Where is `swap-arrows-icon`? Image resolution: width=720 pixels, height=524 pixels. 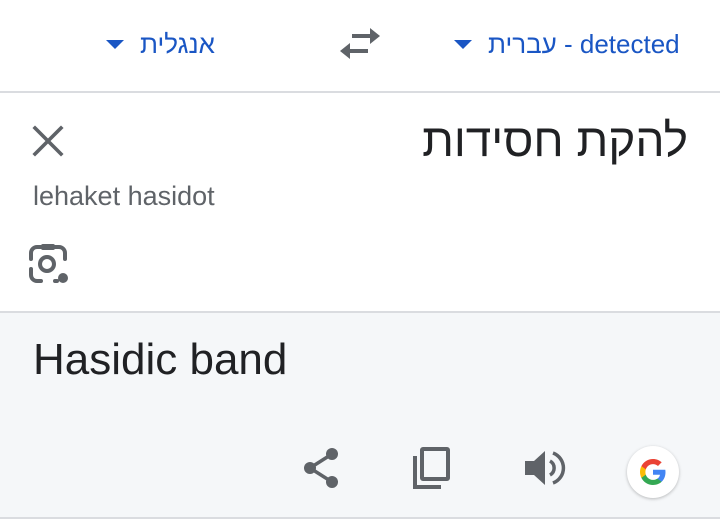 swap-arrows-icon is located at coordinates (360, 43).